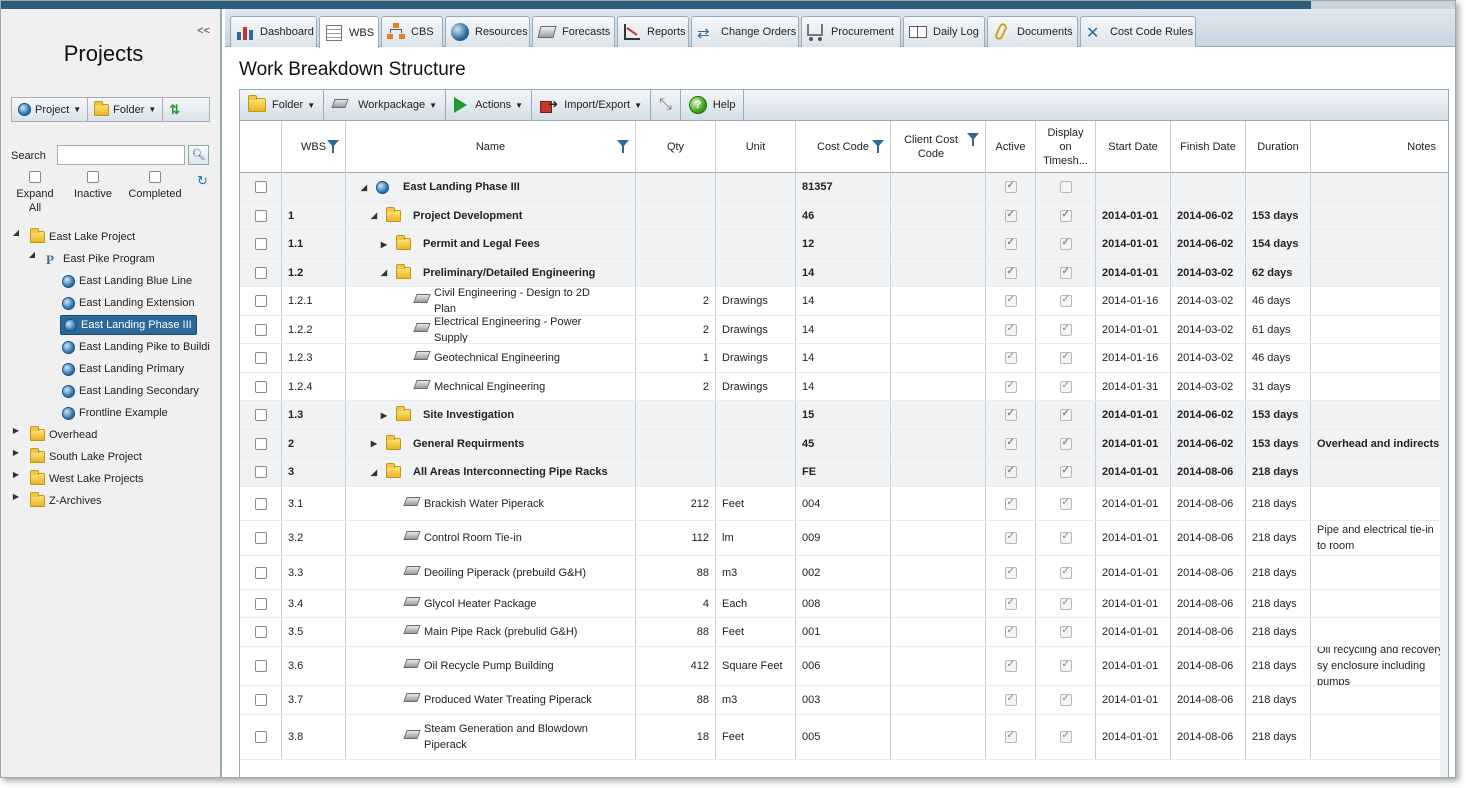 The image size is (1466, 788). What do you see at coordinates (851, 31) in the screenshot?
I see `tab-procurement: Procurement` at bounding box center [851, 31].